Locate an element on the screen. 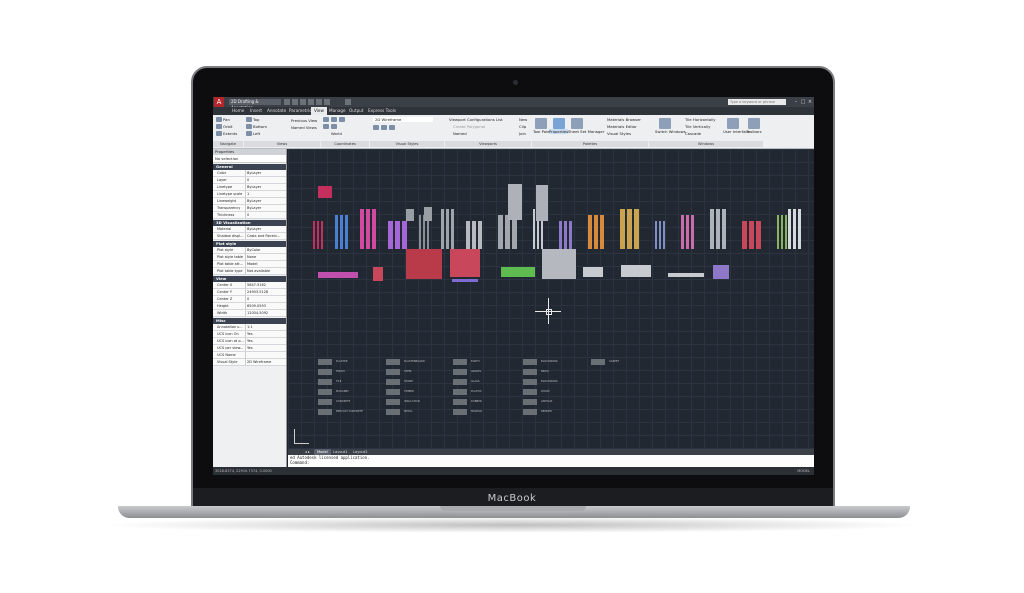 The image size is (1024, 593). visual-style-select: 2D Wireframe is located at coordinates (403, 119).